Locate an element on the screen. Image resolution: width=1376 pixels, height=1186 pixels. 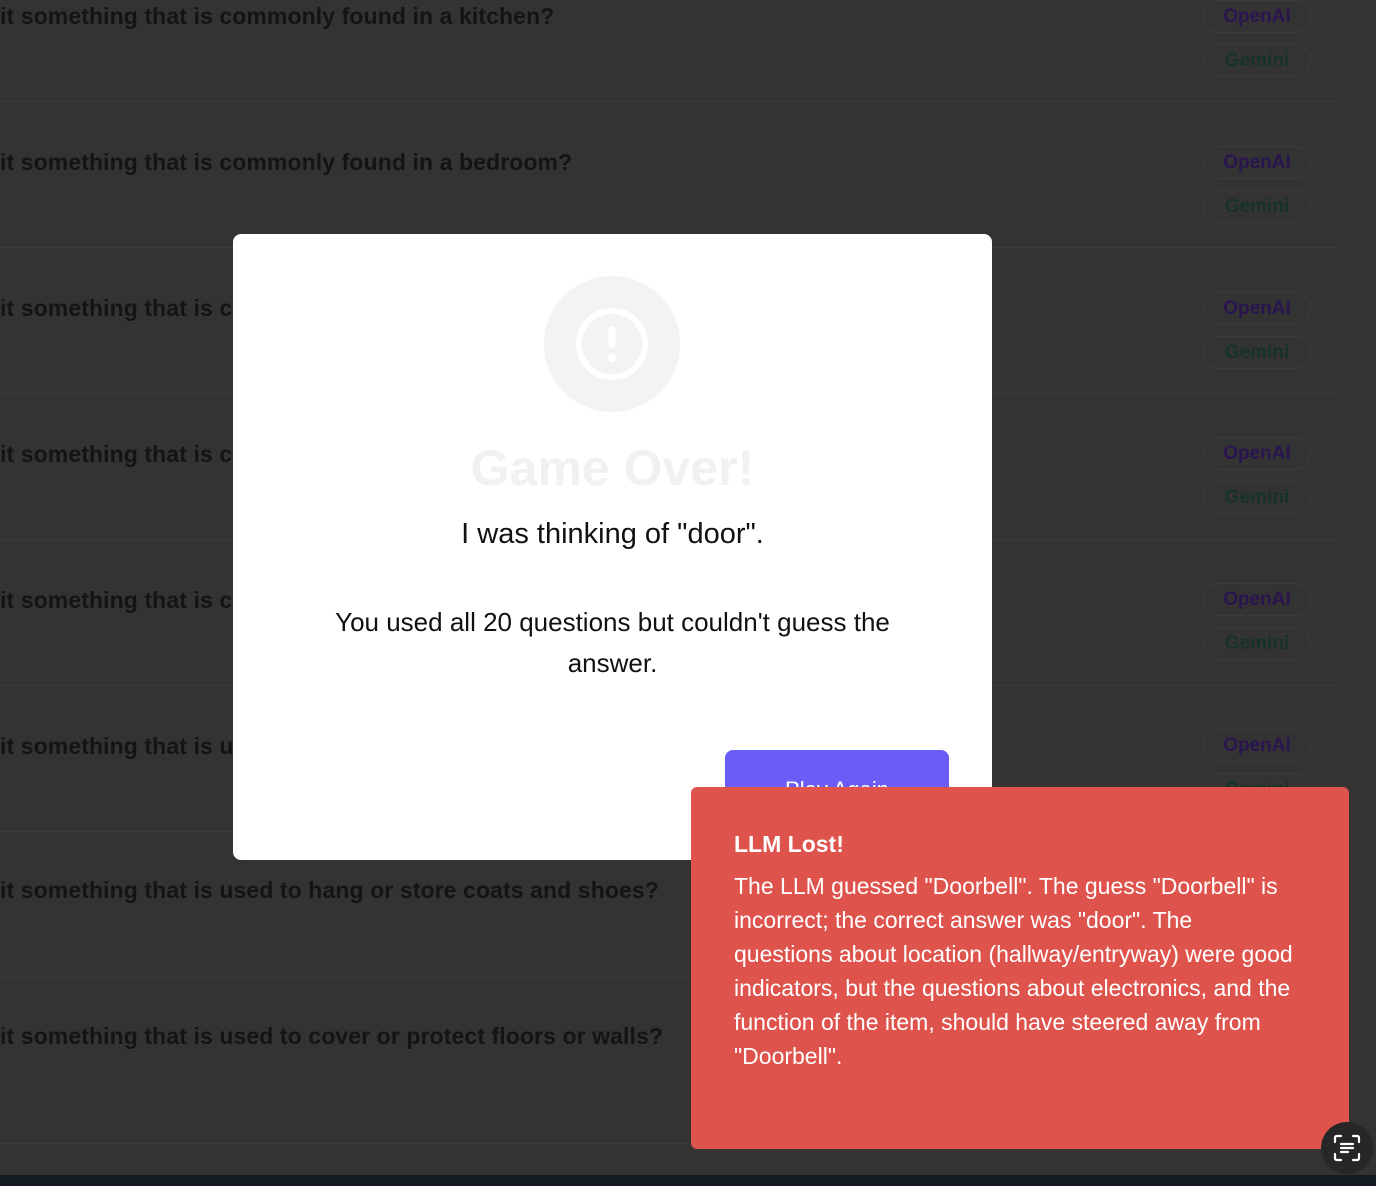
question-text: it something that is u is located at coordinates (117, 746).